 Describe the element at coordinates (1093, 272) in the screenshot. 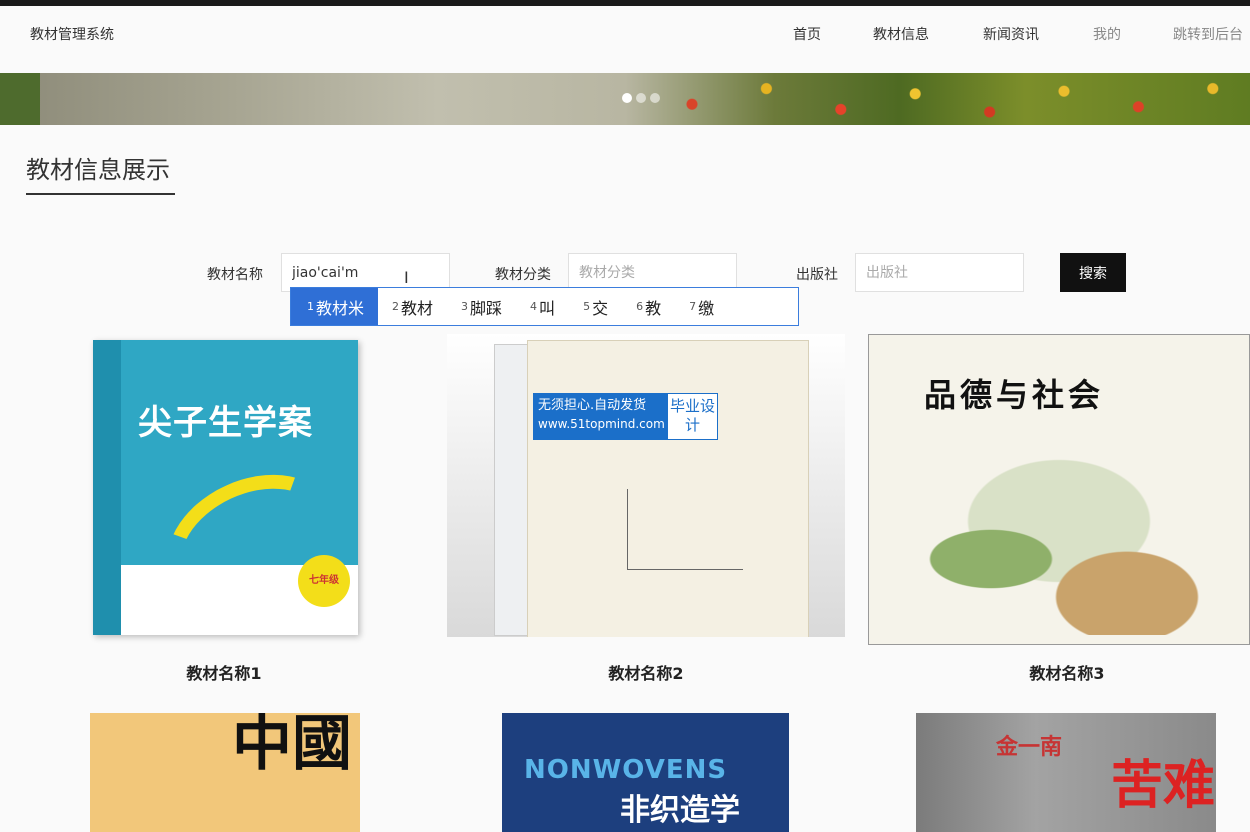

I see `search-button: 搜索` at that location.